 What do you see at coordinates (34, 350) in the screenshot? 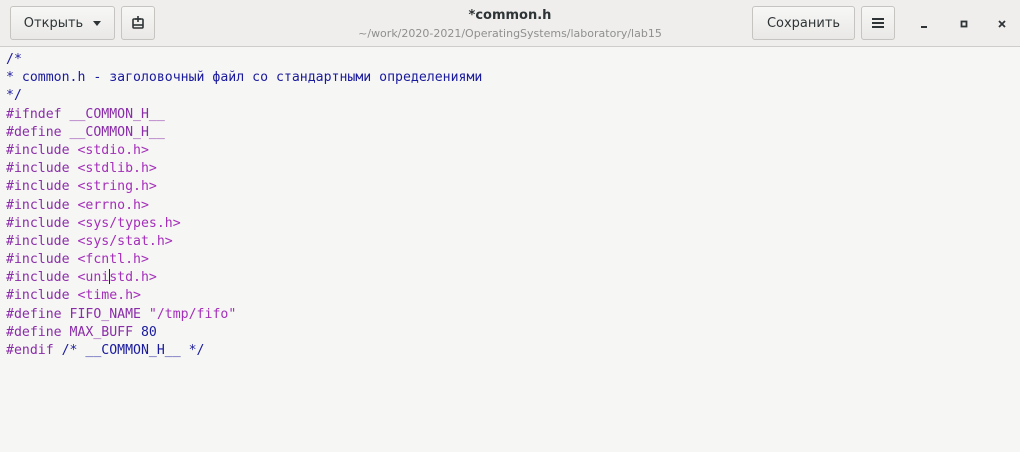
I see `code-directive: #endif` at bounding box center [34, 350].